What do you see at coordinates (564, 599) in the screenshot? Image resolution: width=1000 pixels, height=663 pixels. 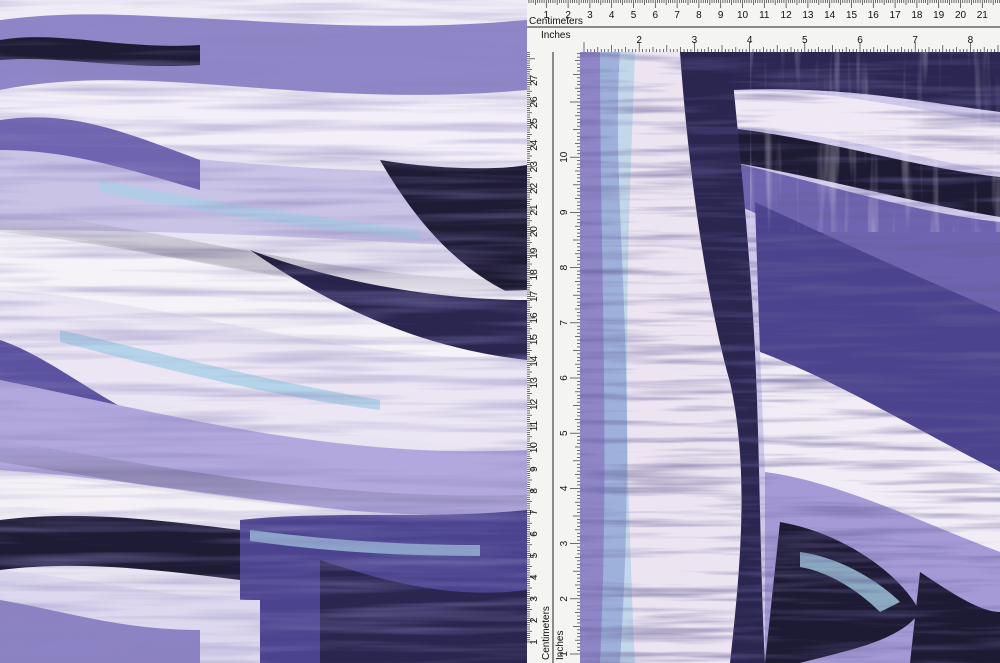 I see `side-inch-tick-label: 2` at bounding box center [564, 599].